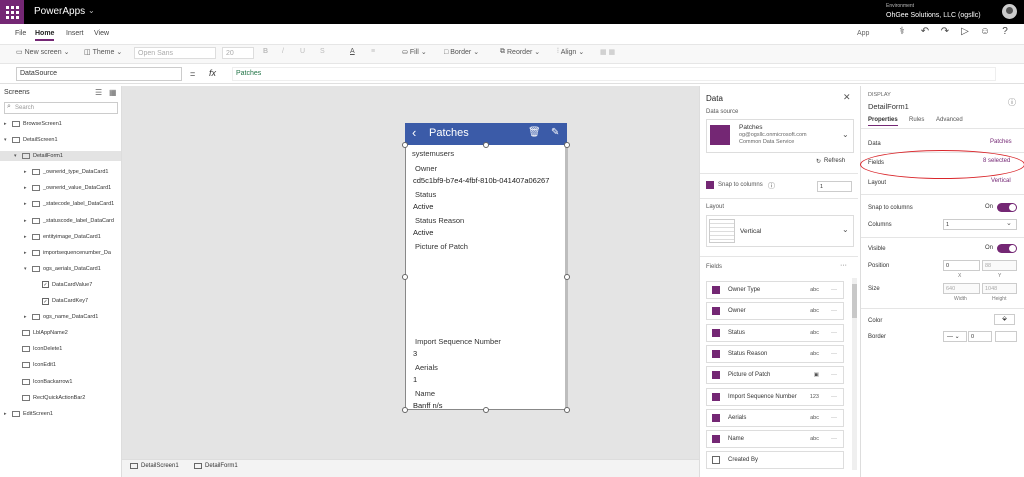 This screenshot has width=1024, height=477. I want to click on tree-item: ▸ _ownerid_value_DataCard1, so click(60, 188).